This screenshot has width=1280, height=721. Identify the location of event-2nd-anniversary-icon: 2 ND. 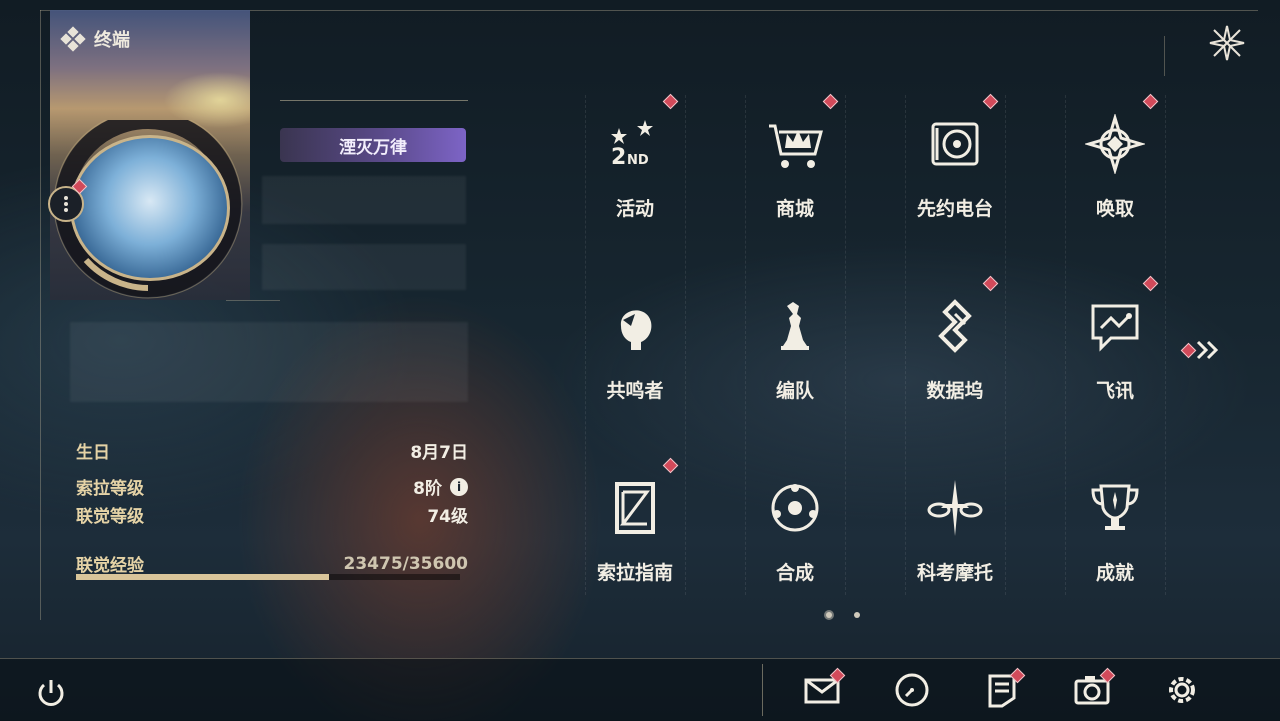
(632, 145).